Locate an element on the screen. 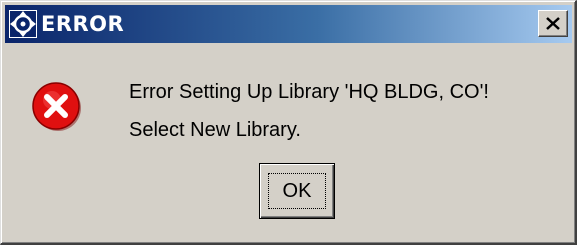 The image size is (577, 245). error-message: Error Setting Up Library 'HQ BLDG, CO'! is located at coordinates (309, 92).